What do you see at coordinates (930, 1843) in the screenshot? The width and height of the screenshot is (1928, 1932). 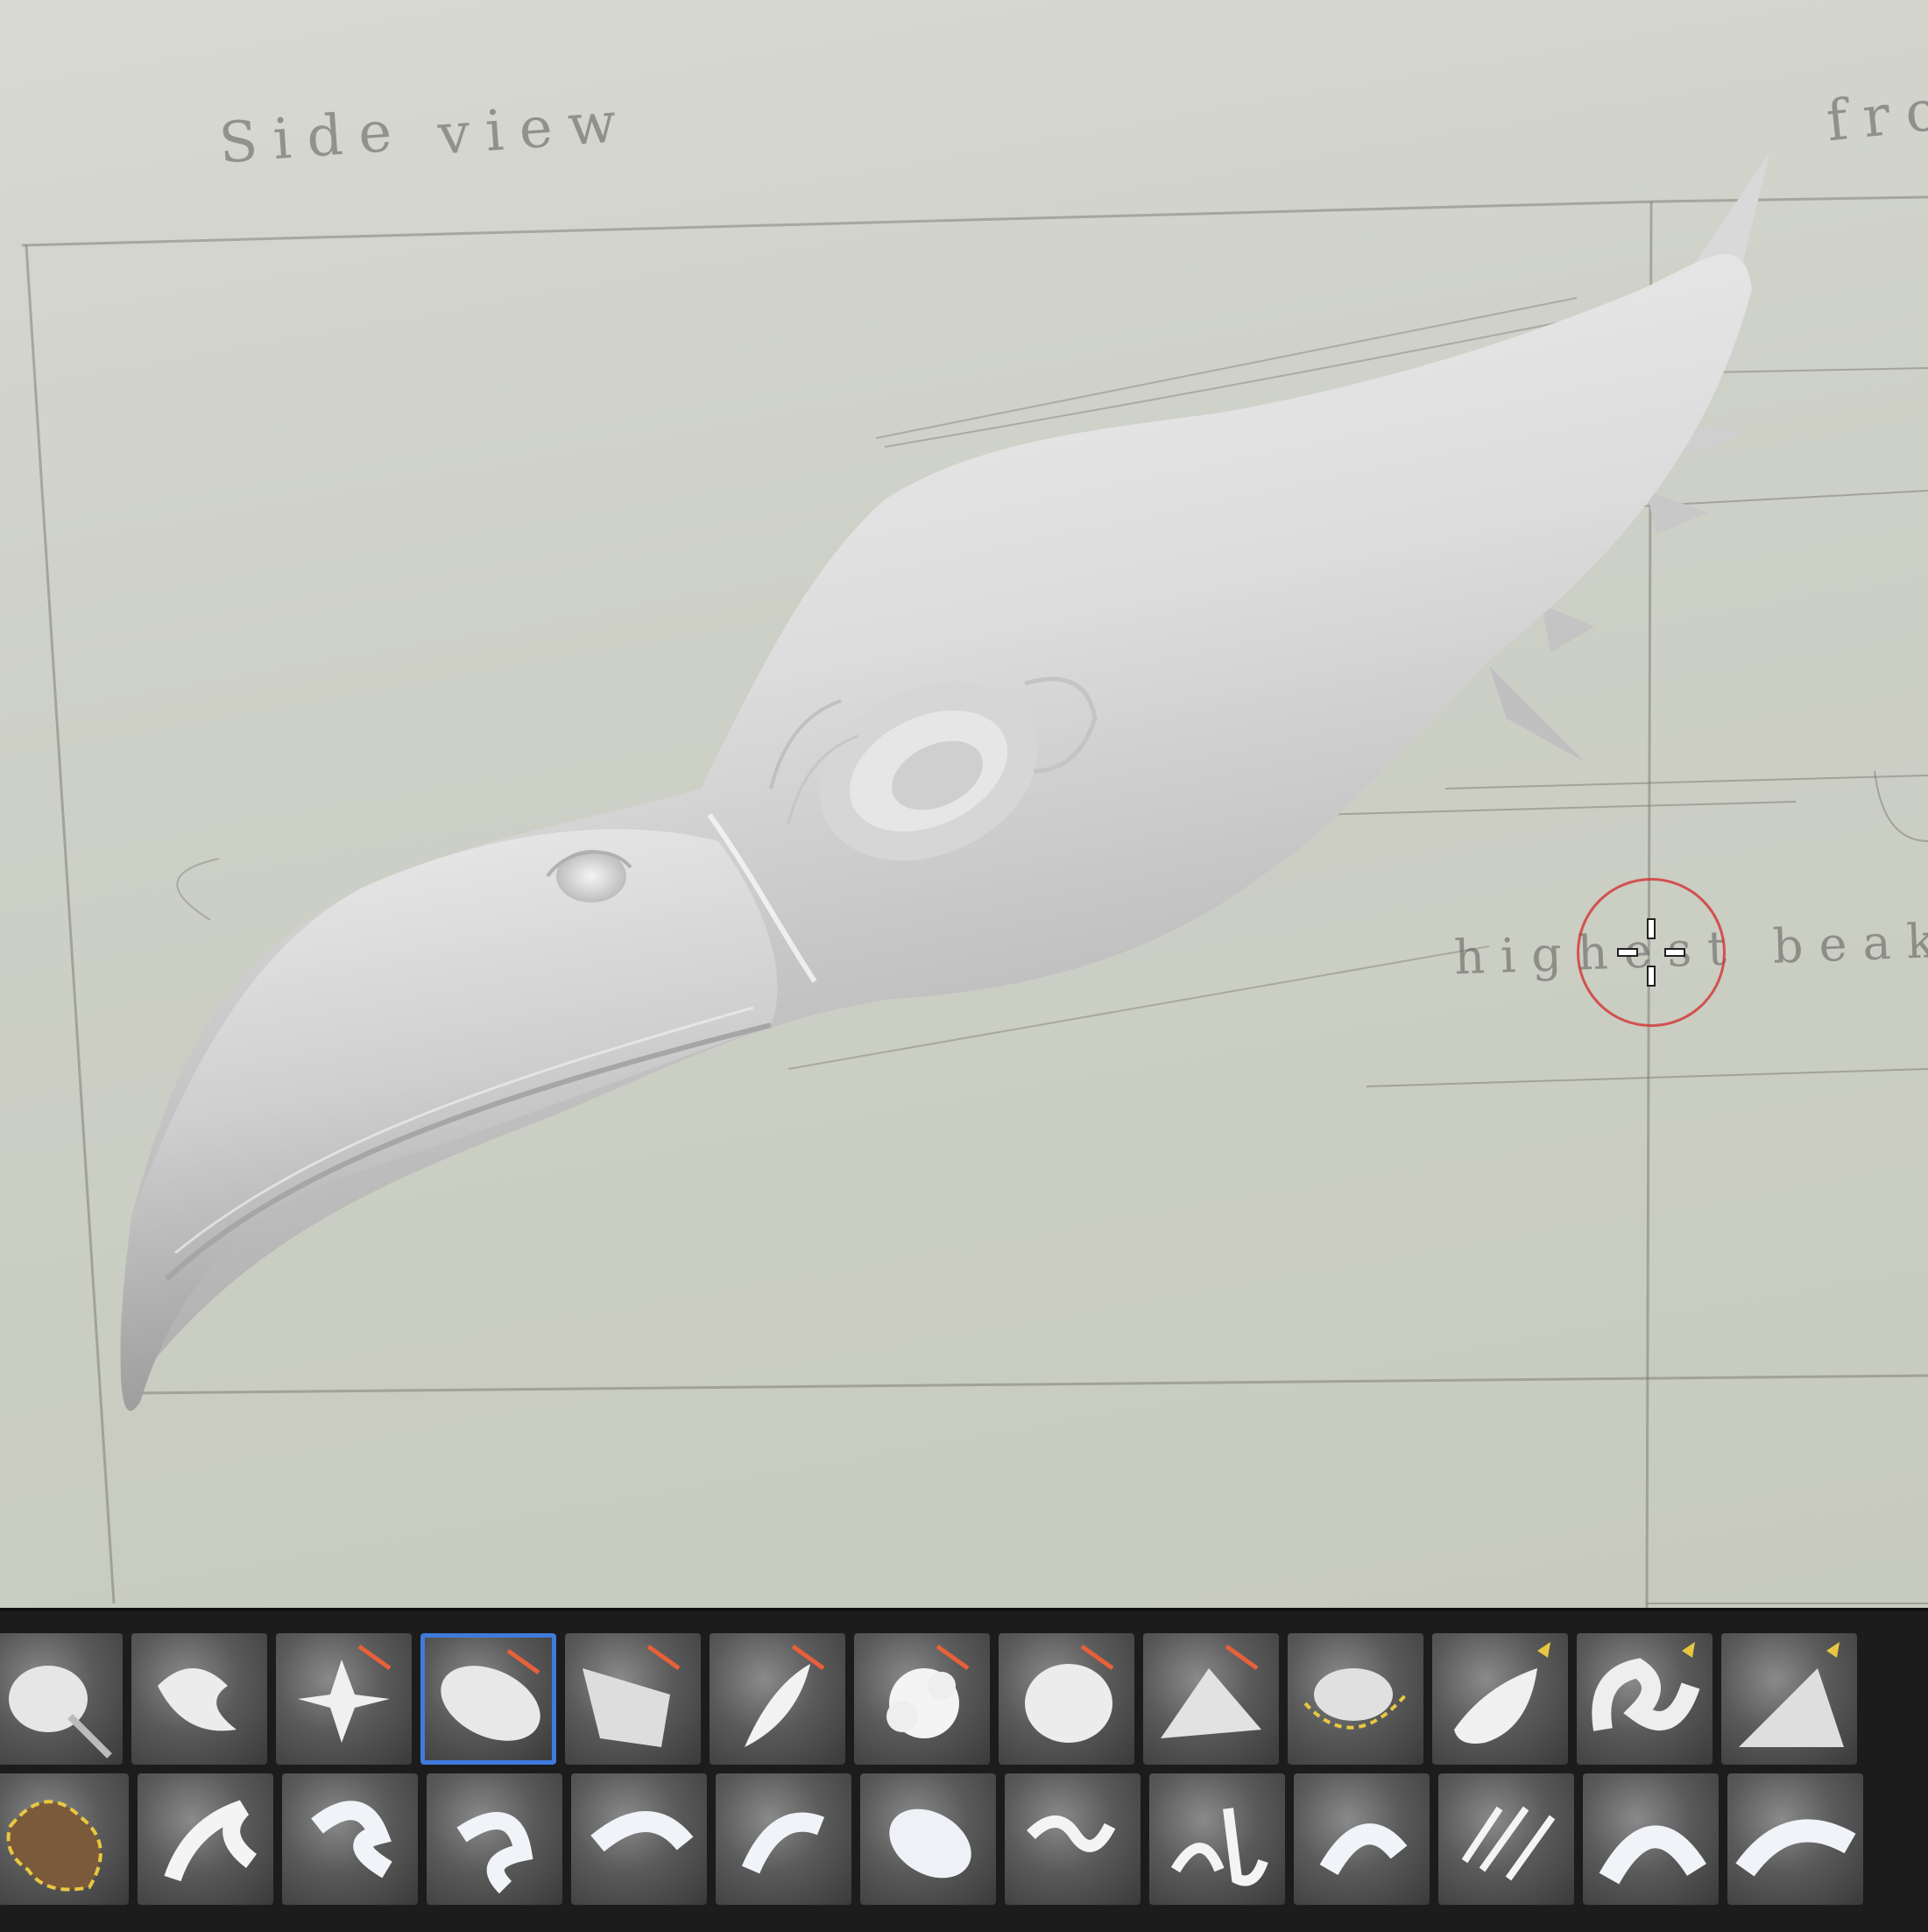 I see `alpha-brush-6-icon` at bounding box center [930, 1843].